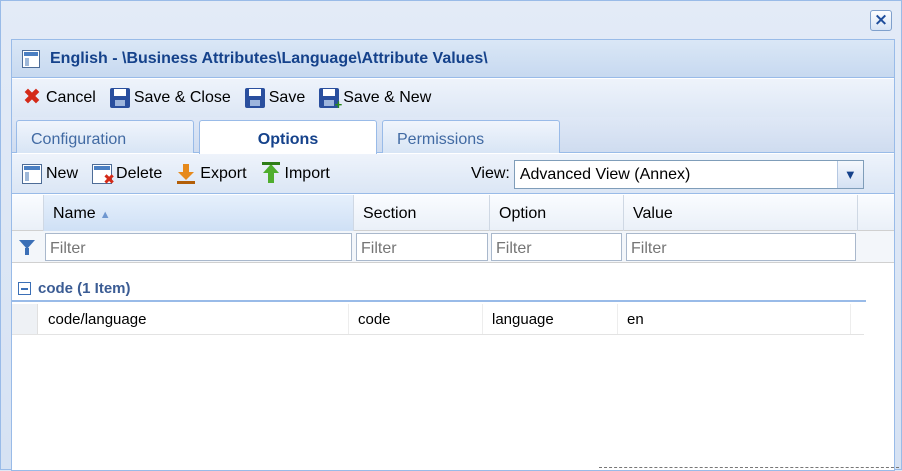  What do you see at coordinates (271, 172) in the screenshot?
I see `import-icon` at bounding box center [271, 172].